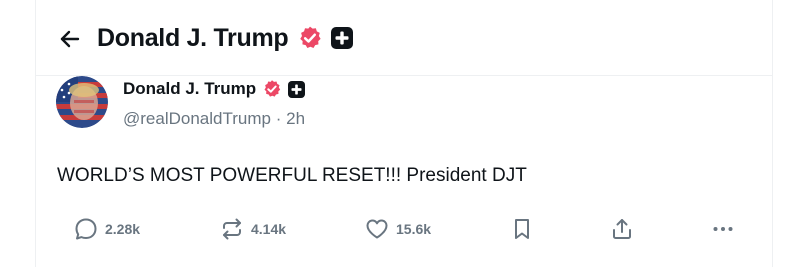  I want to click on retruth-button: 4.14k, so click(252, 229).